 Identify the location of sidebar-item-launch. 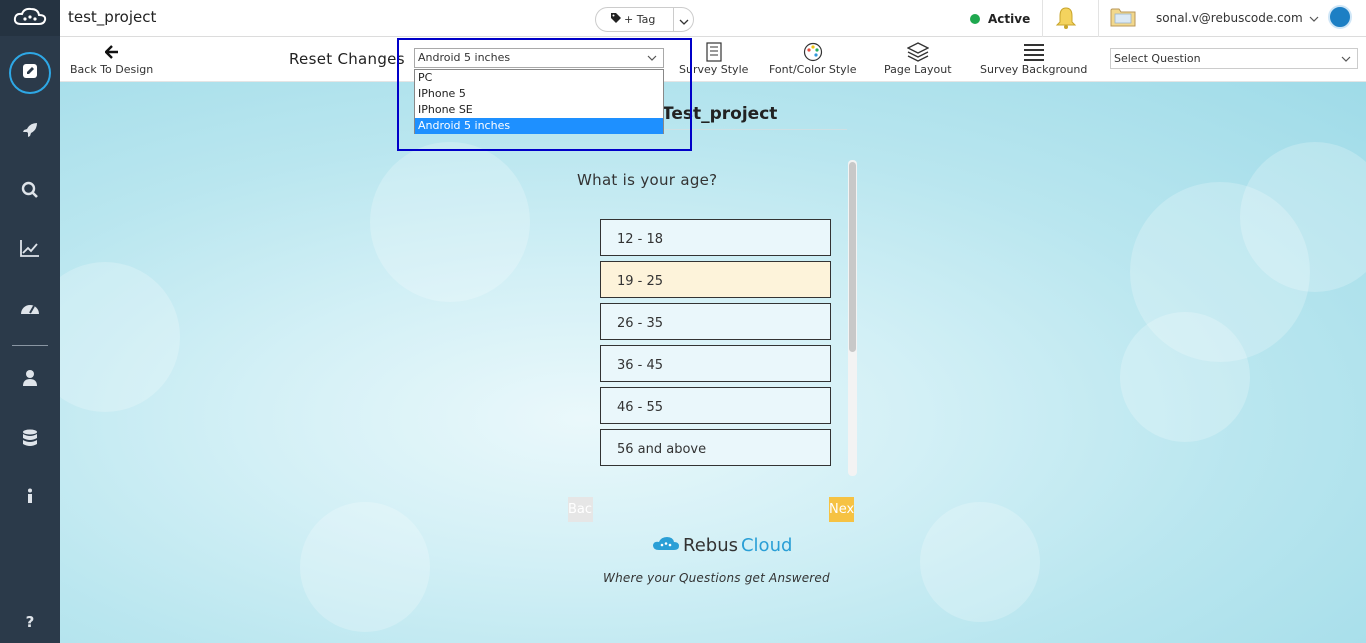
(30, 132).